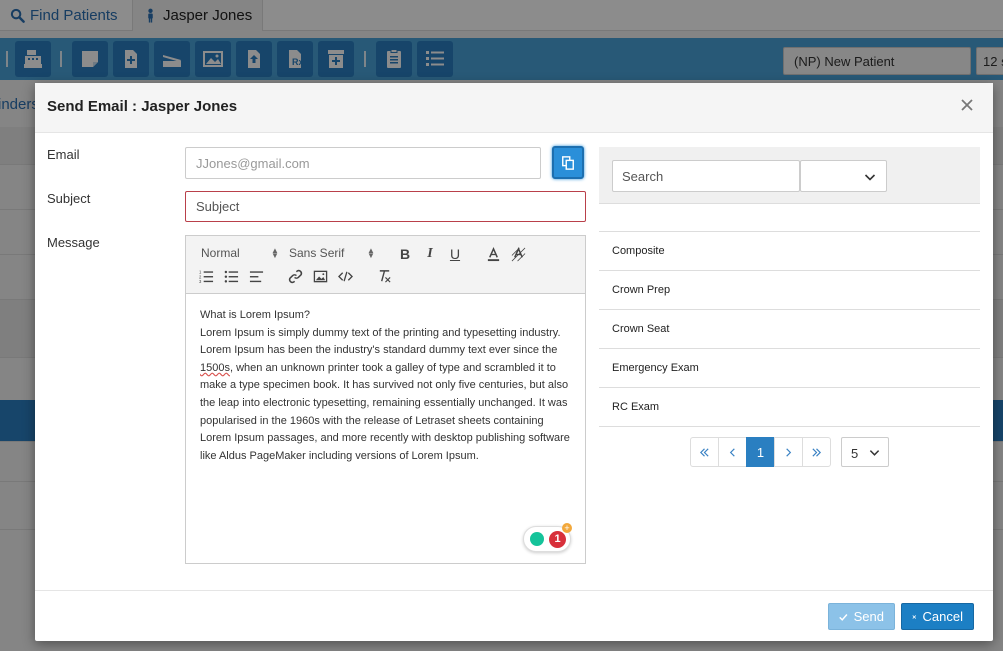  What do you see at coordinates (142, 106) in the screenshot?
I see `modal-title: Send Email : Jasper Jones` at bounding box center [142, 106].